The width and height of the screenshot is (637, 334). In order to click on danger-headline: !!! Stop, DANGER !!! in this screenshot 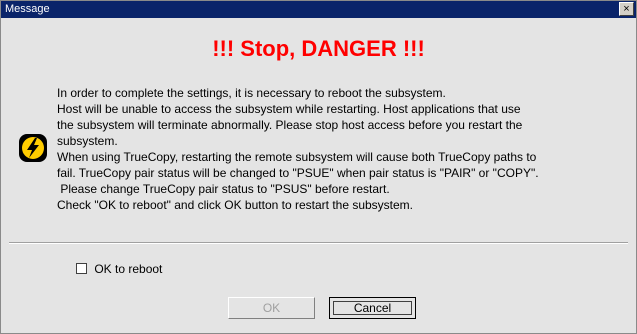, I will do `click(318, 48)`.